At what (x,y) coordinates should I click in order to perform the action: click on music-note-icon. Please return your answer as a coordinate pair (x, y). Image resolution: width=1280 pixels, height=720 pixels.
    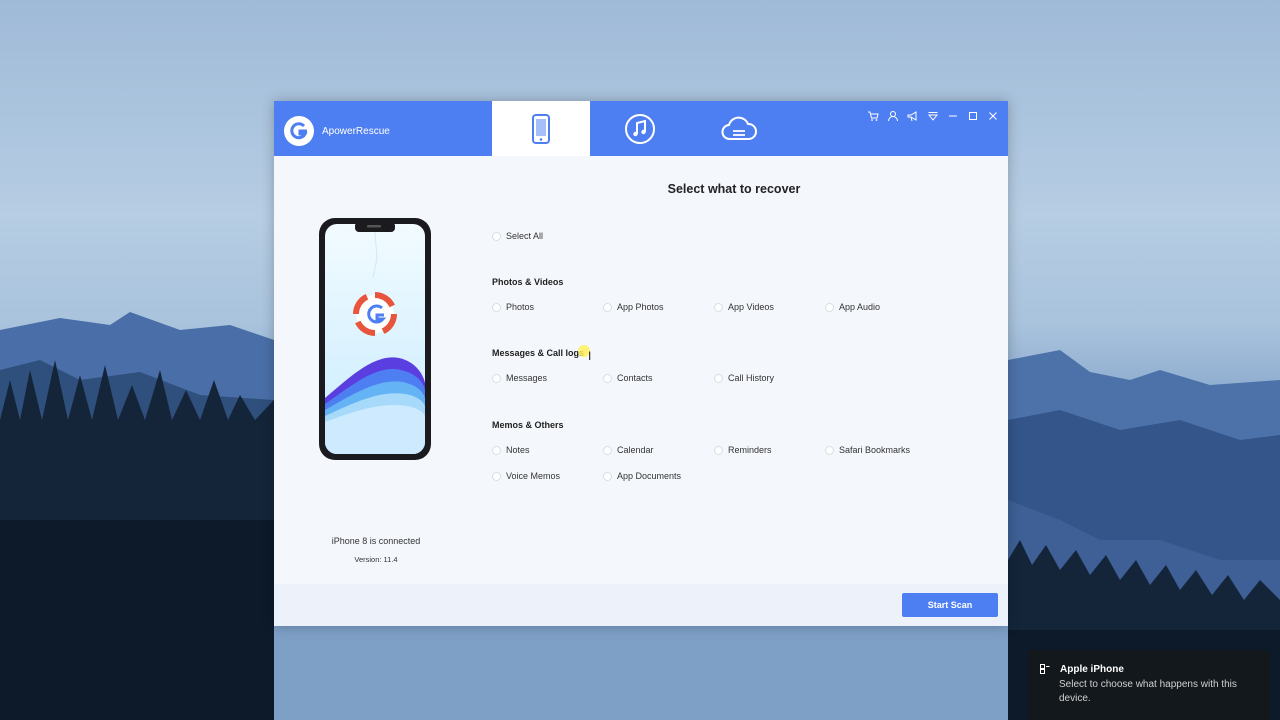
    Looking at the image, I should click on (640, 128).